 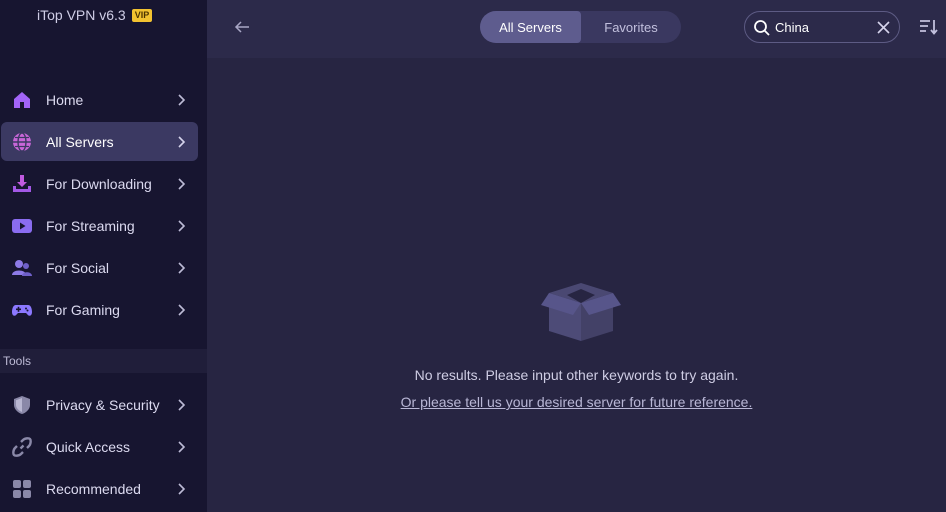 I want to click on globe-icon, so click(x=22, y=141).